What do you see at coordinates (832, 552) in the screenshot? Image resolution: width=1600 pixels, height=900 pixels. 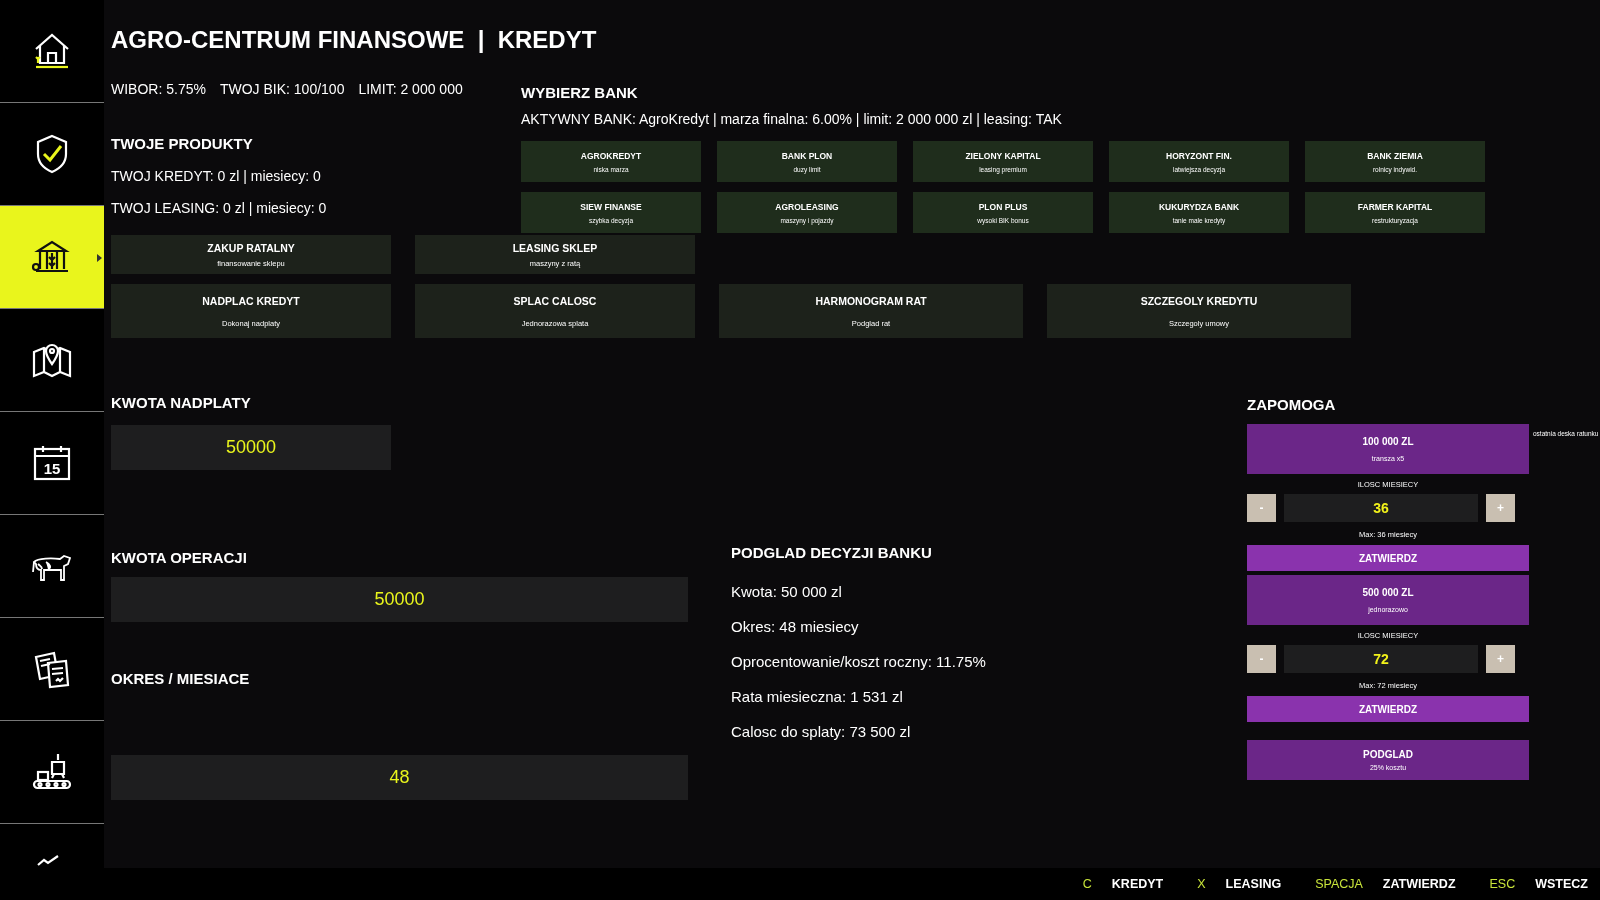 I see `section-heading: PODGLAD DECYZJI BANKU` at bounding box center [832, 552].